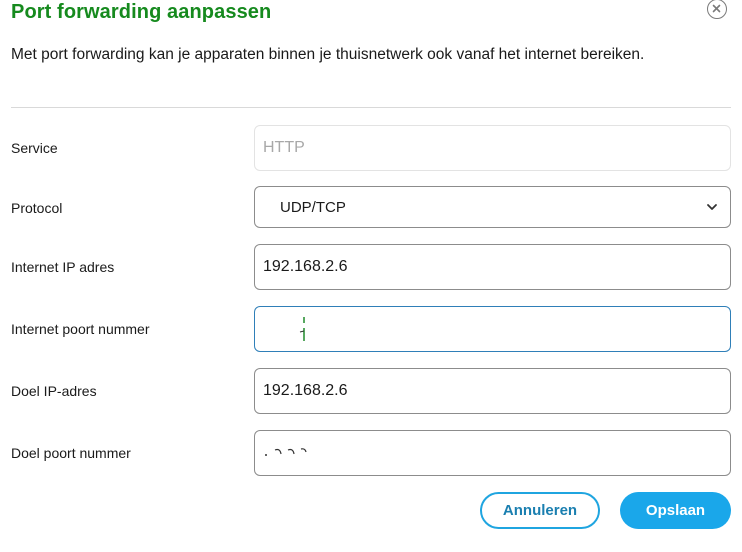 The height and width of the screenshot is (552, 742). Describe the element at coordinates (37, 208) in the screenshot. I see `protocol-label: Protocol` at that location.